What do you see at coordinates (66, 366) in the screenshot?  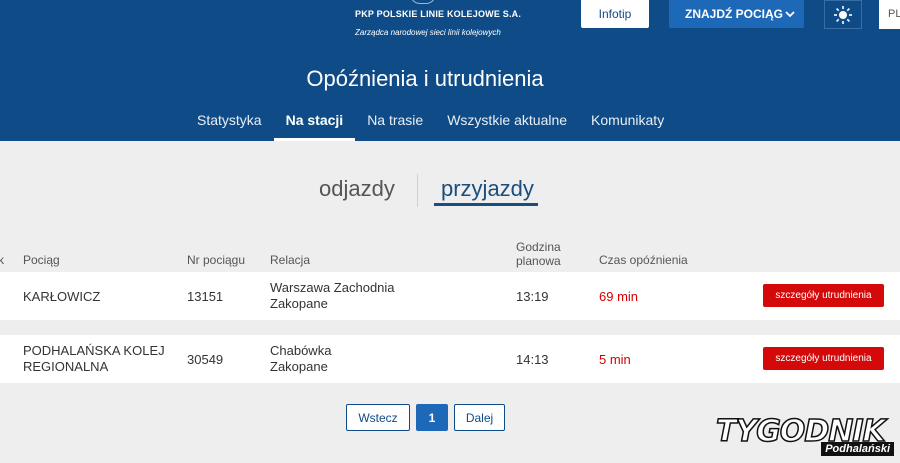 I see `train-name-line2: REGIONALNA` at bounding box center [66, 366].